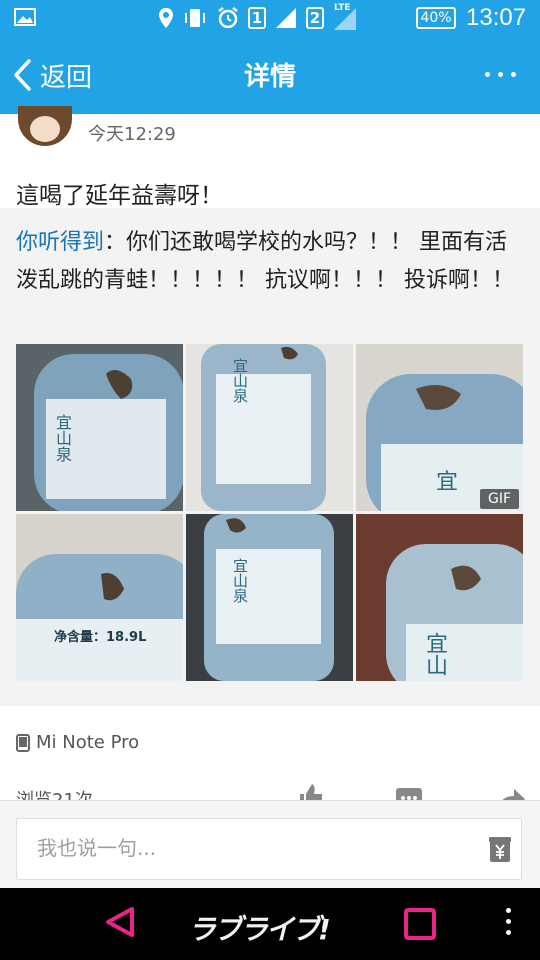 Image resolution: width=540 pixels, height=960 pixels. What do you see at coordinates (420, 924) in the screenshot?
I see `nav-home-icon` at bounding box center [420, 924].